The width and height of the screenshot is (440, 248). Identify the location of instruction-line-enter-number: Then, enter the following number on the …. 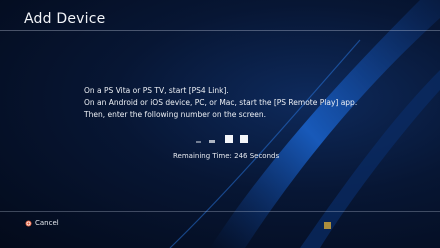
(175, 114).